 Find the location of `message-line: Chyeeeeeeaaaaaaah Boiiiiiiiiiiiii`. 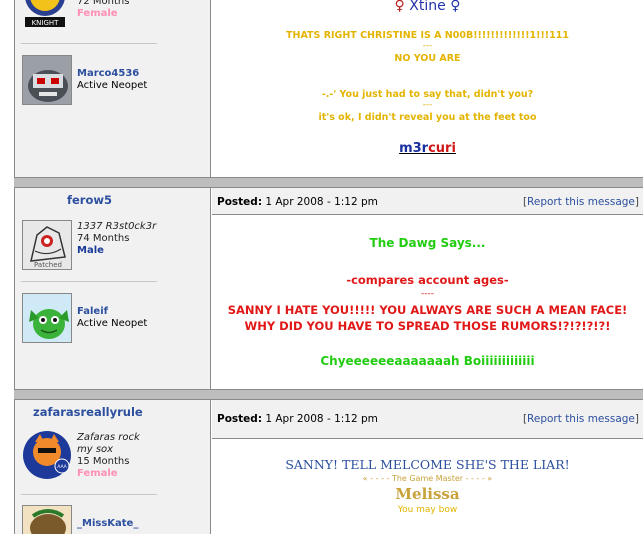

message-line: Chyeeeeeeaaaaaaah Boiiiiiiiiiiiii is located at coordinates (427, 361).